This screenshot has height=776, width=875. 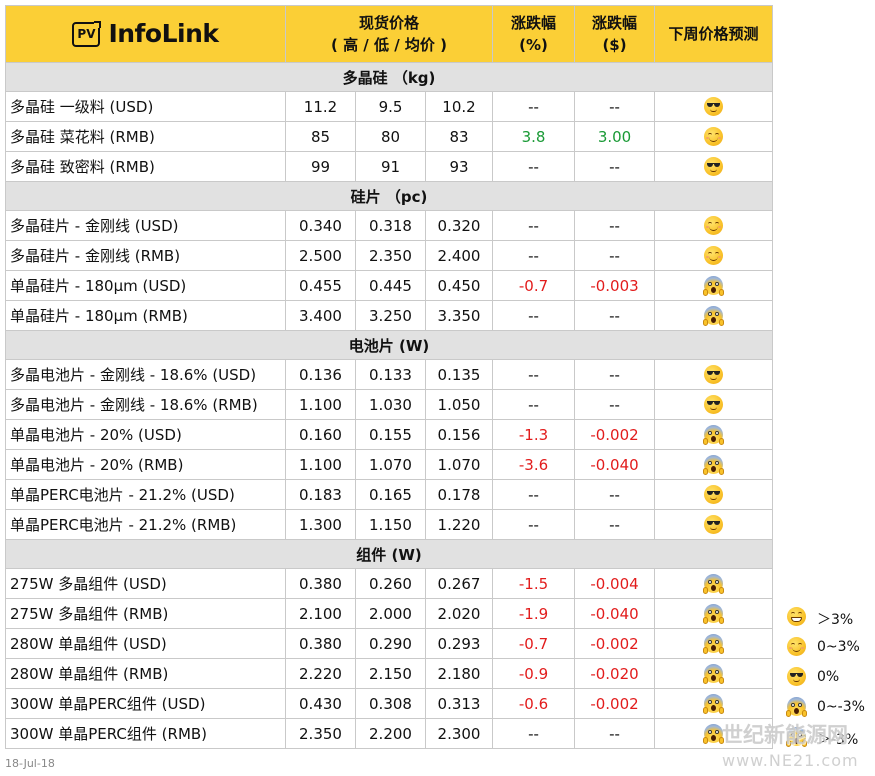 What do you see at coordinates (534, 23) in the screenshot?
I see `change-pct-title: 涨跌幅` at bounding box center [534, 23].